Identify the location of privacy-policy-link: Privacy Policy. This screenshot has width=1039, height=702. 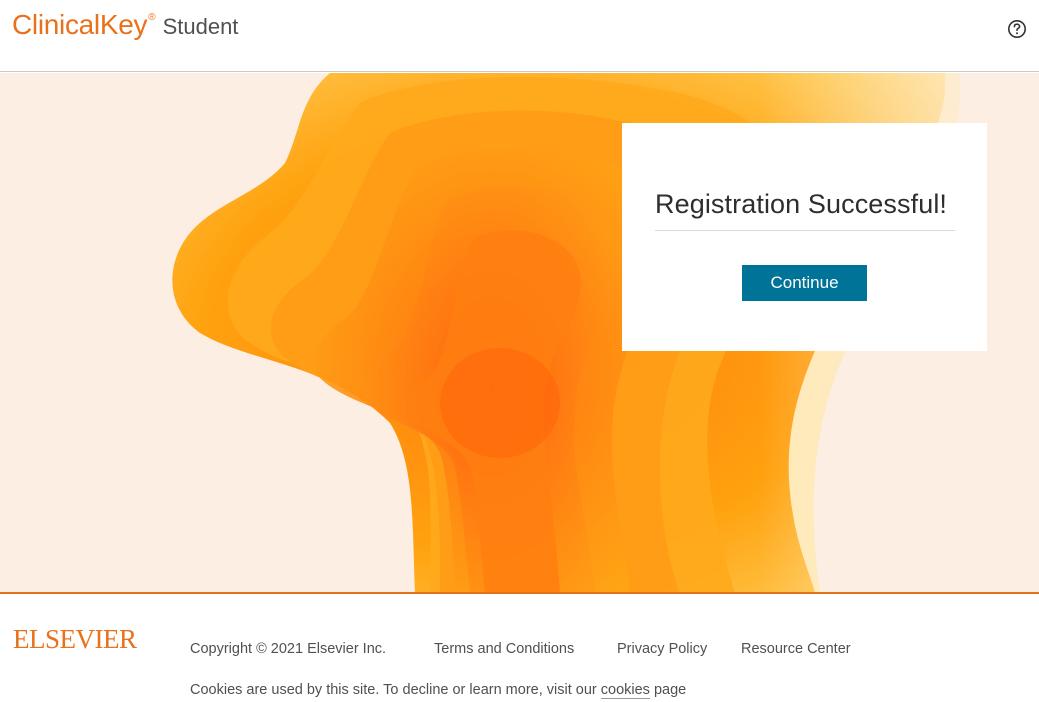
(662, 649).